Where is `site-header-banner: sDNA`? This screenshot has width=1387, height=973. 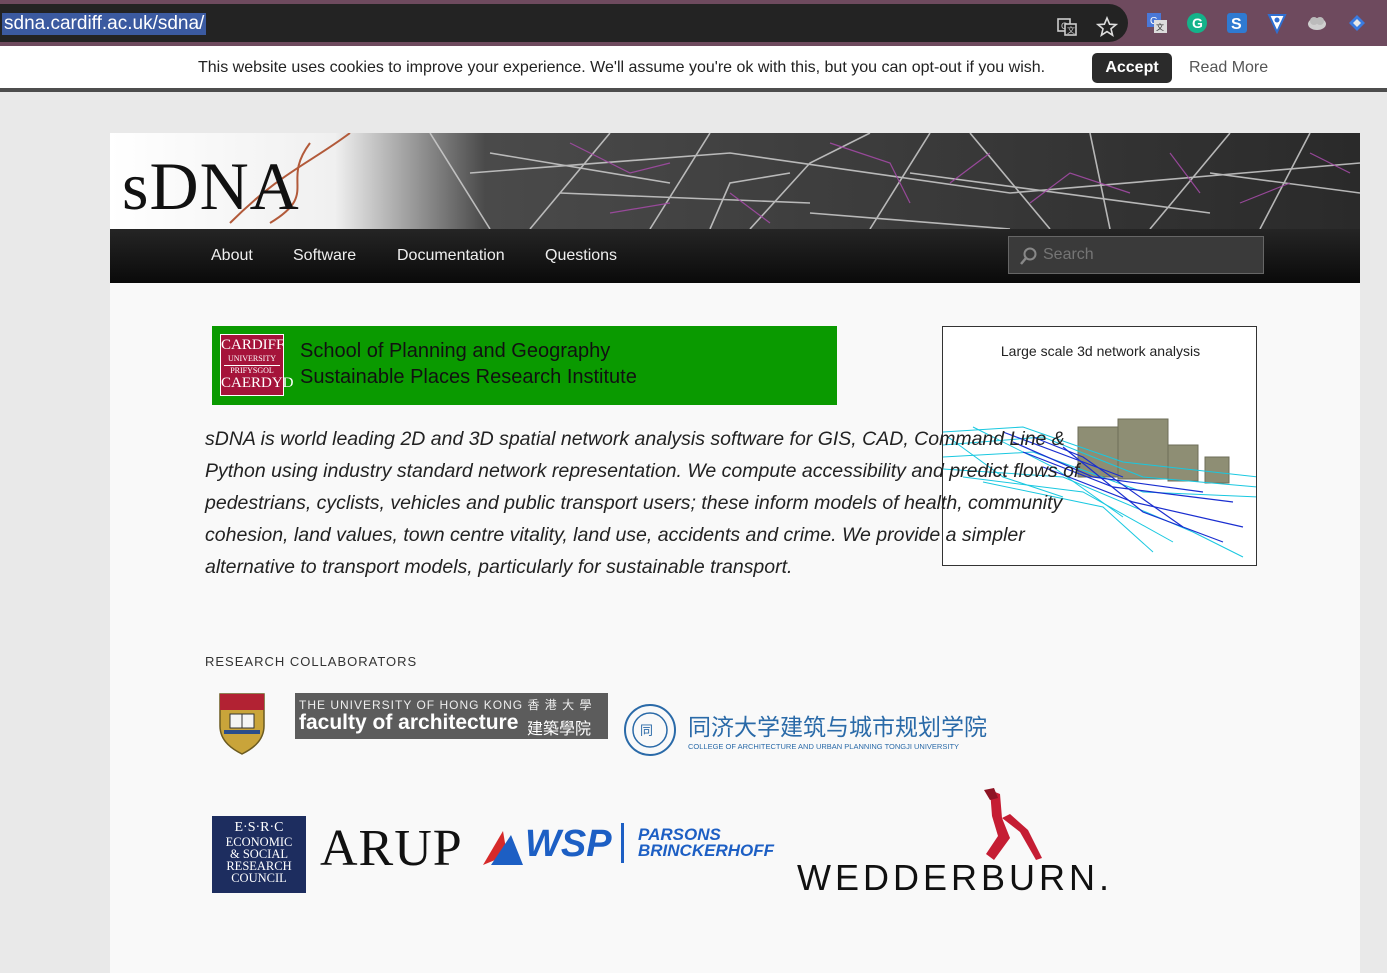 site-header-banner: sDNA is located at coordinates (735, 181).